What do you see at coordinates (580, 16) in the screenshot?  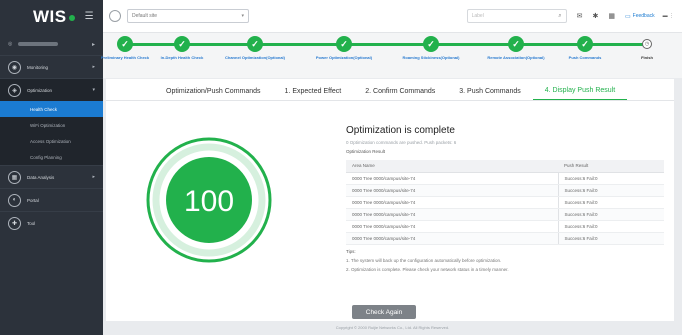 I see `notification-icon: ✉` at bounding box center [580, 16].